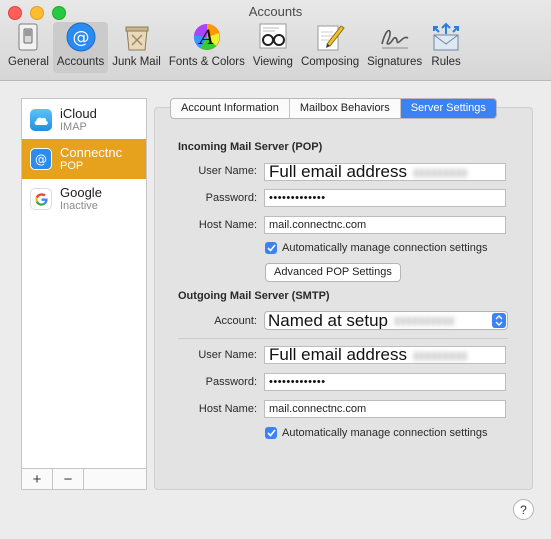  What do you see at coordinates (231, 382) in the screenshot?
I see `outgoing-password-label: Password:` at bounding box center [231, 382].